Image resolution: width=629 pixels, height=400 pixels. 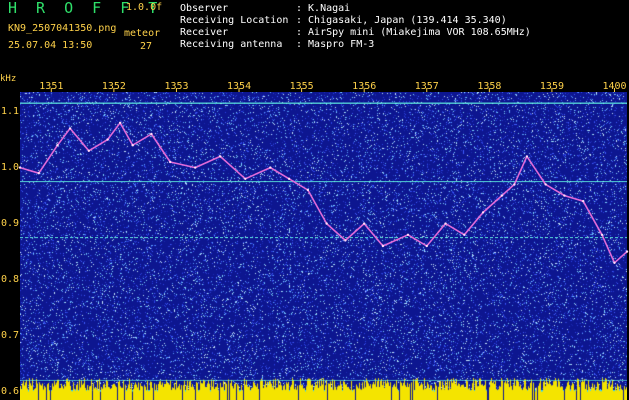 I want to click on x-tick-label: 1354, so click(x=239, y=86).